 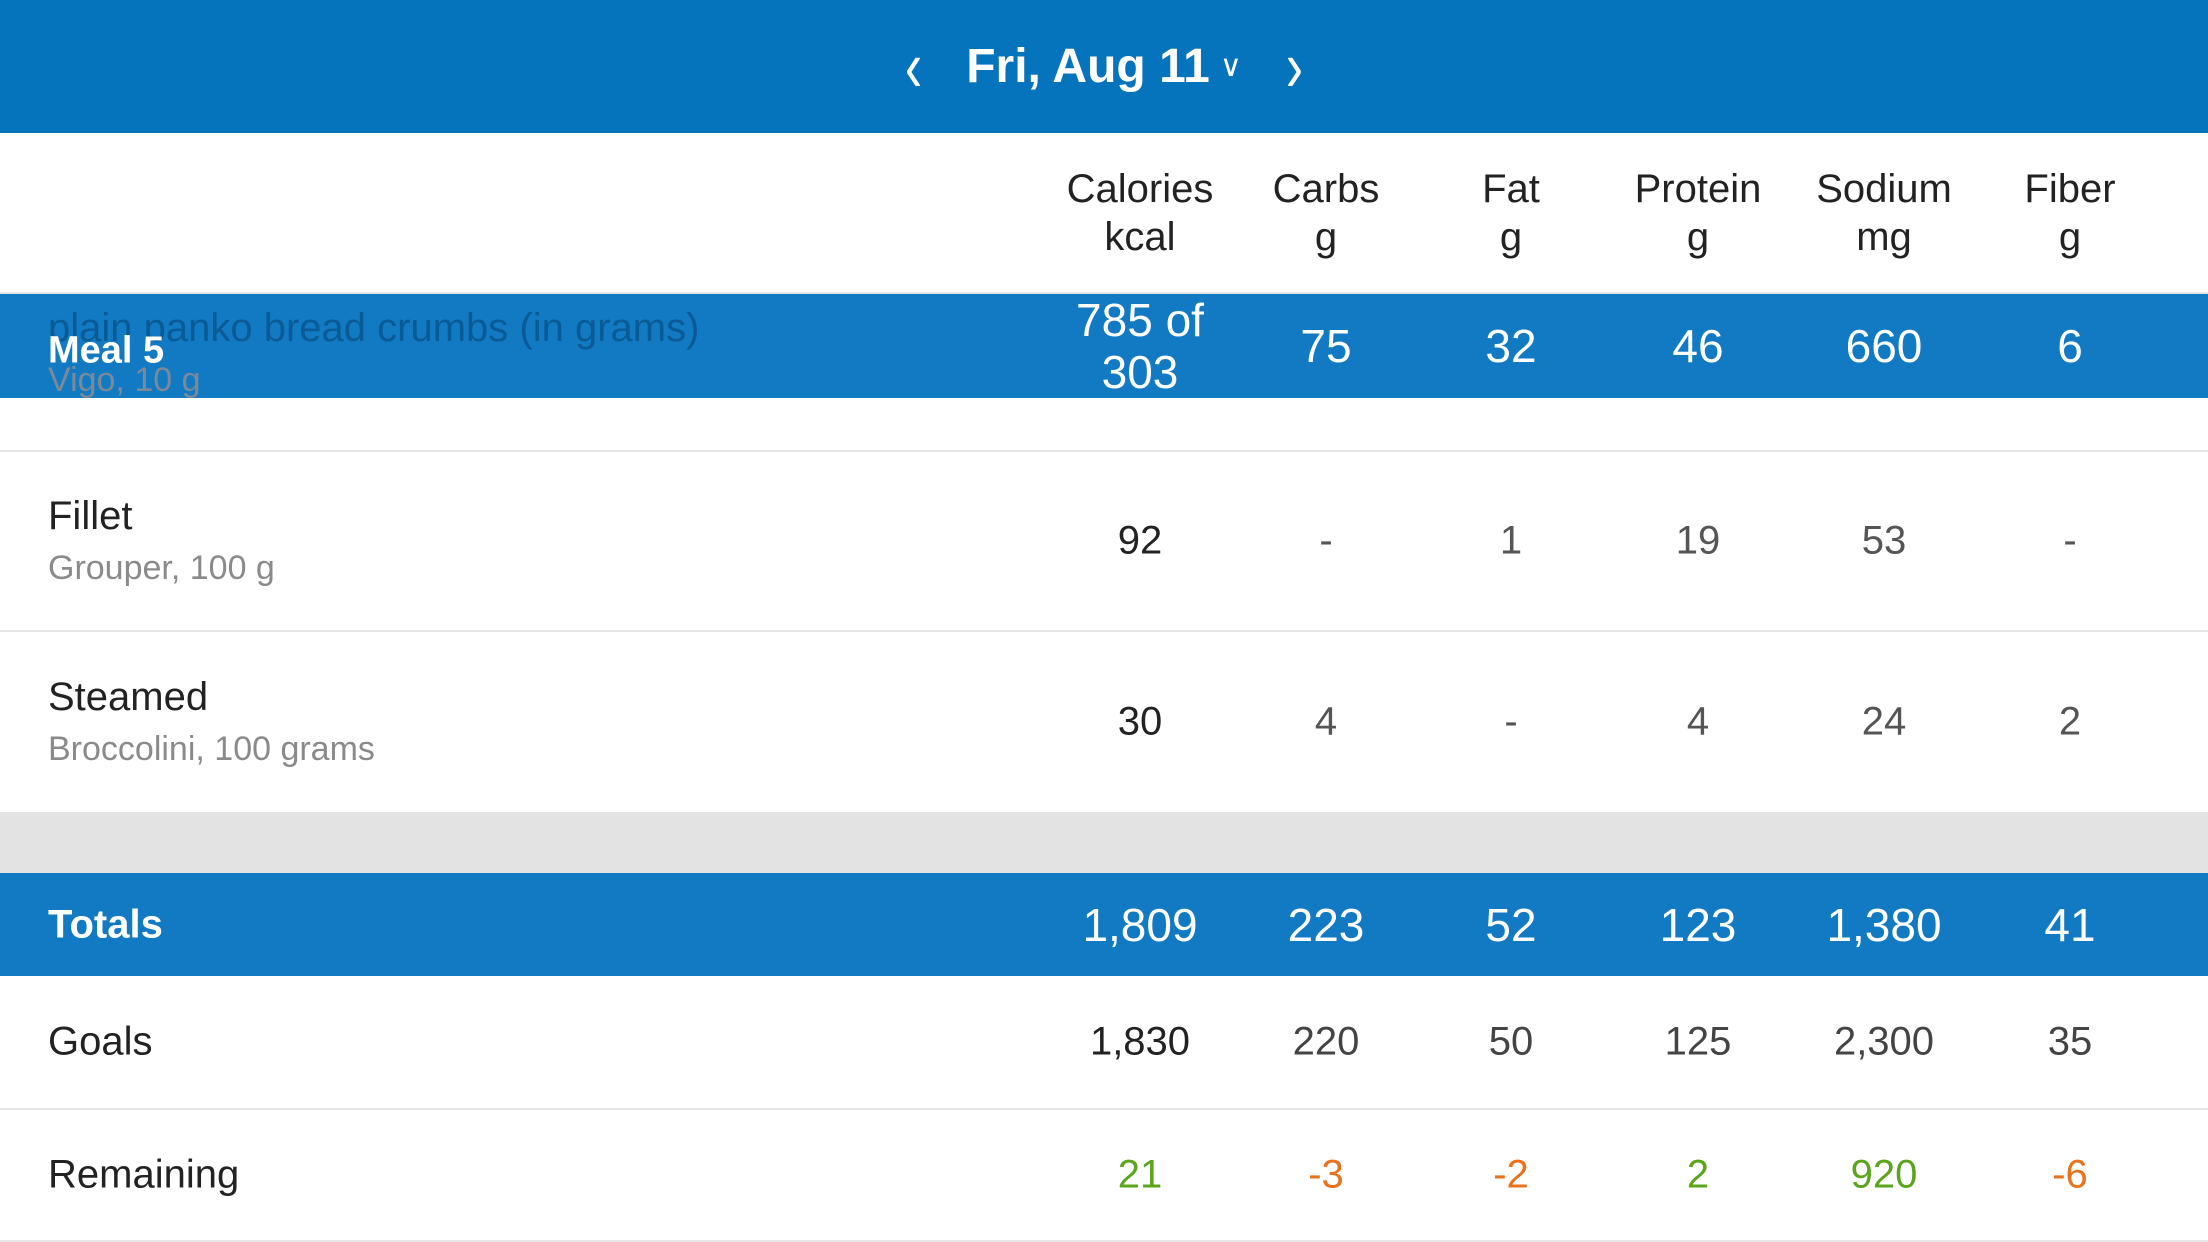 I want to click on food-row: Fillet Grouper, 100 g 92 - 1 19 53 -, so click(x=1104, y=542).